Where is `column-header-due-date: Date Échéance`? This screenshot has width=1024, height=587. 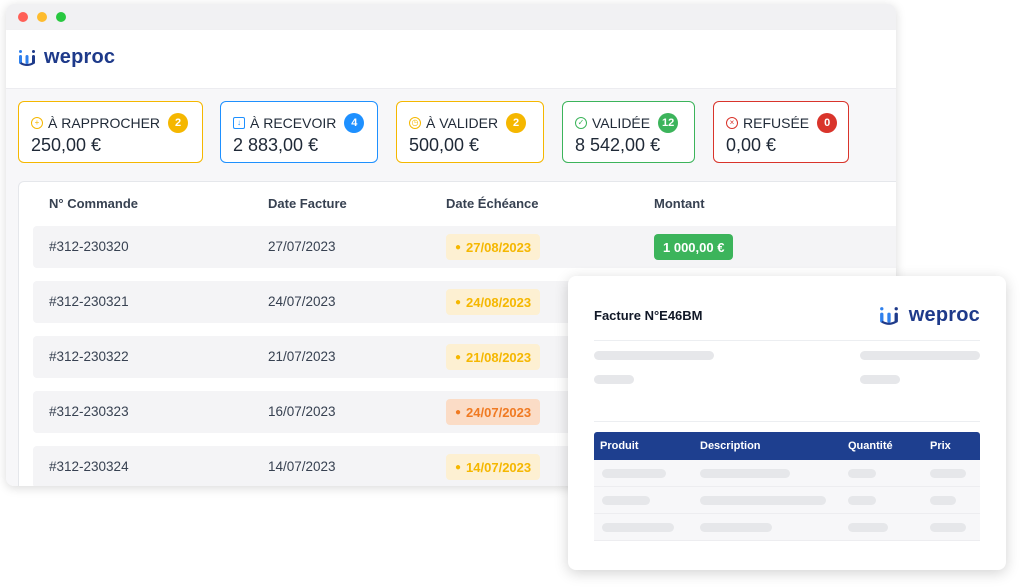 column-header-due-date: Date Échéance is located at coordinates (492, 203).